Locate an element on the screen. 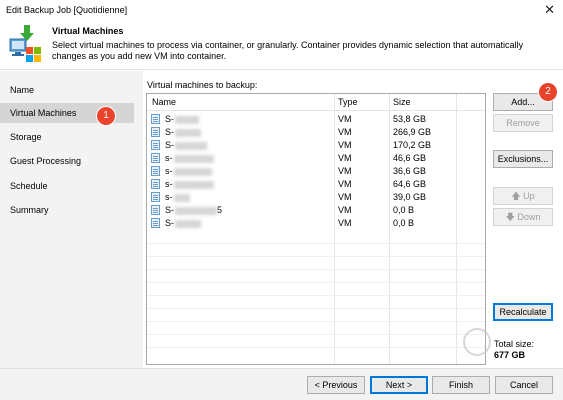 Image resolution: width=563 pixels, height=400 pixels. sidebar-item-schedule: Schedule is located at coordinates (67, 186).